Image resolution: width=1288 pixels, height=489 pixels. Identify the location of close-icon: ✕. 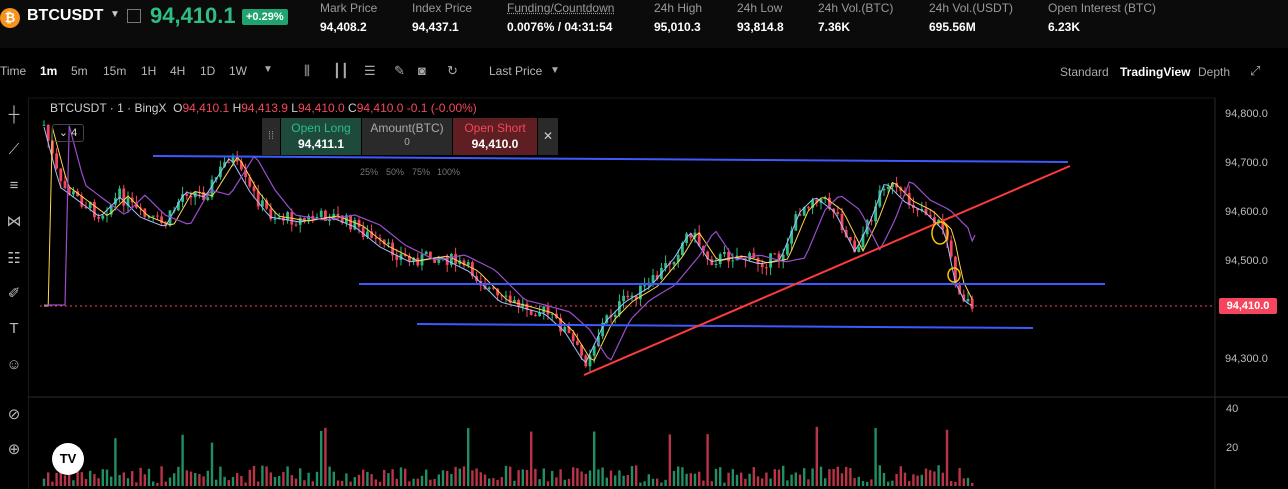
(548, 136).